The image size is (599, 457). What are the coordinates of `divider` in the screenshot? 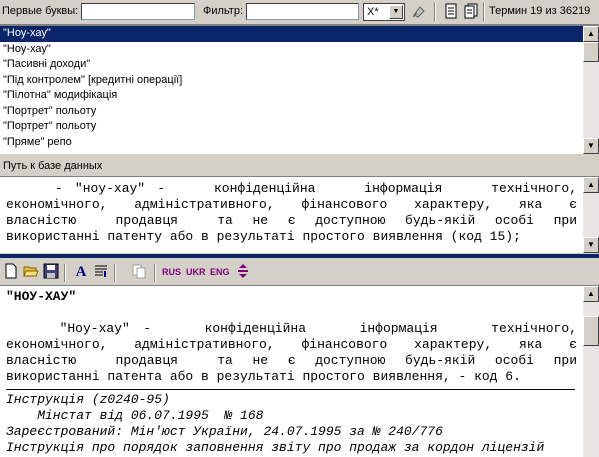 It's located at (290, 387).